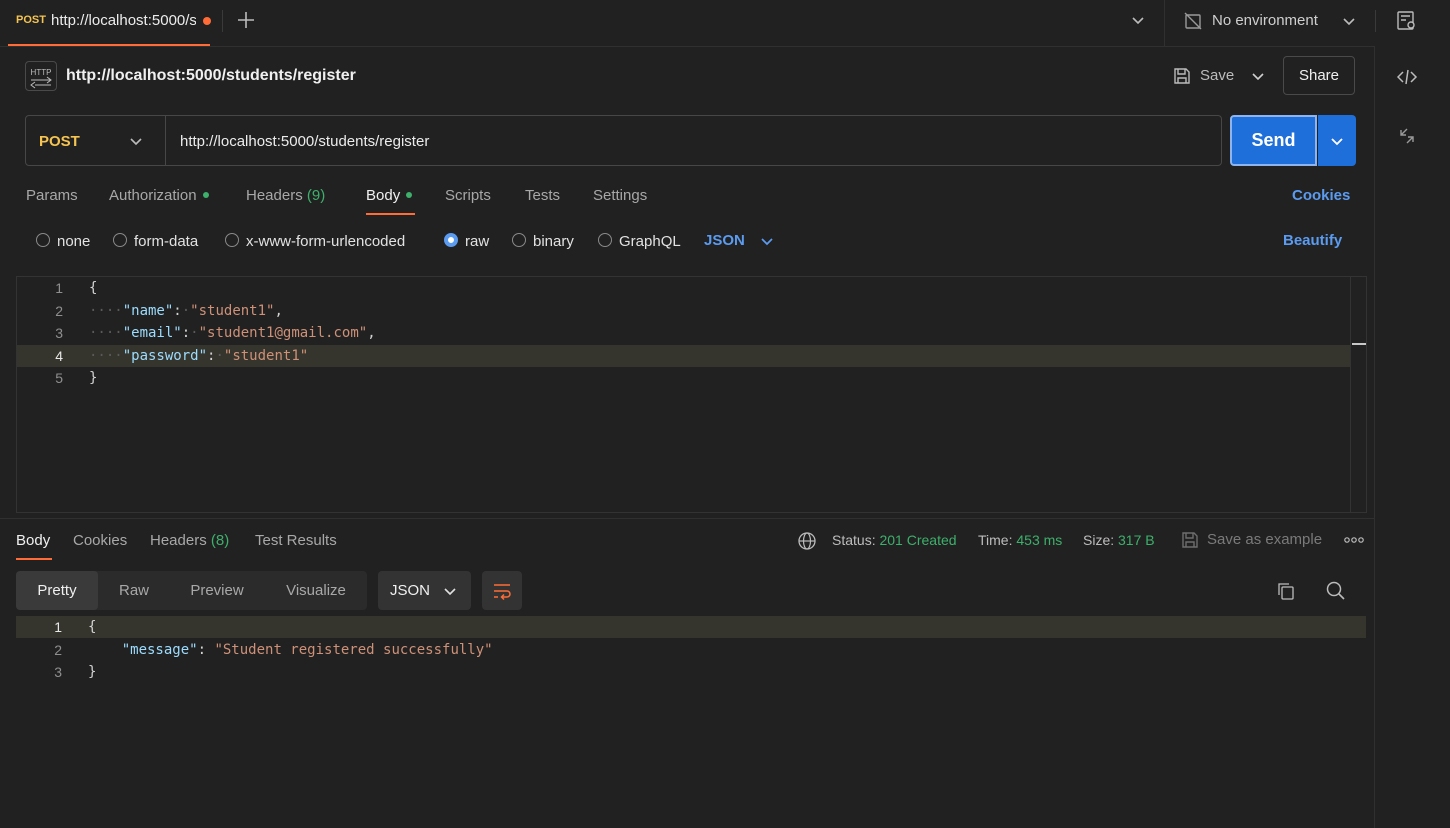 Image resolution: width=1450 pixels, height=828 pixels. What do you see at coordinates (59, 141) in the screenshot?
I see `method-label: POST` at bounding box center [59, 141].